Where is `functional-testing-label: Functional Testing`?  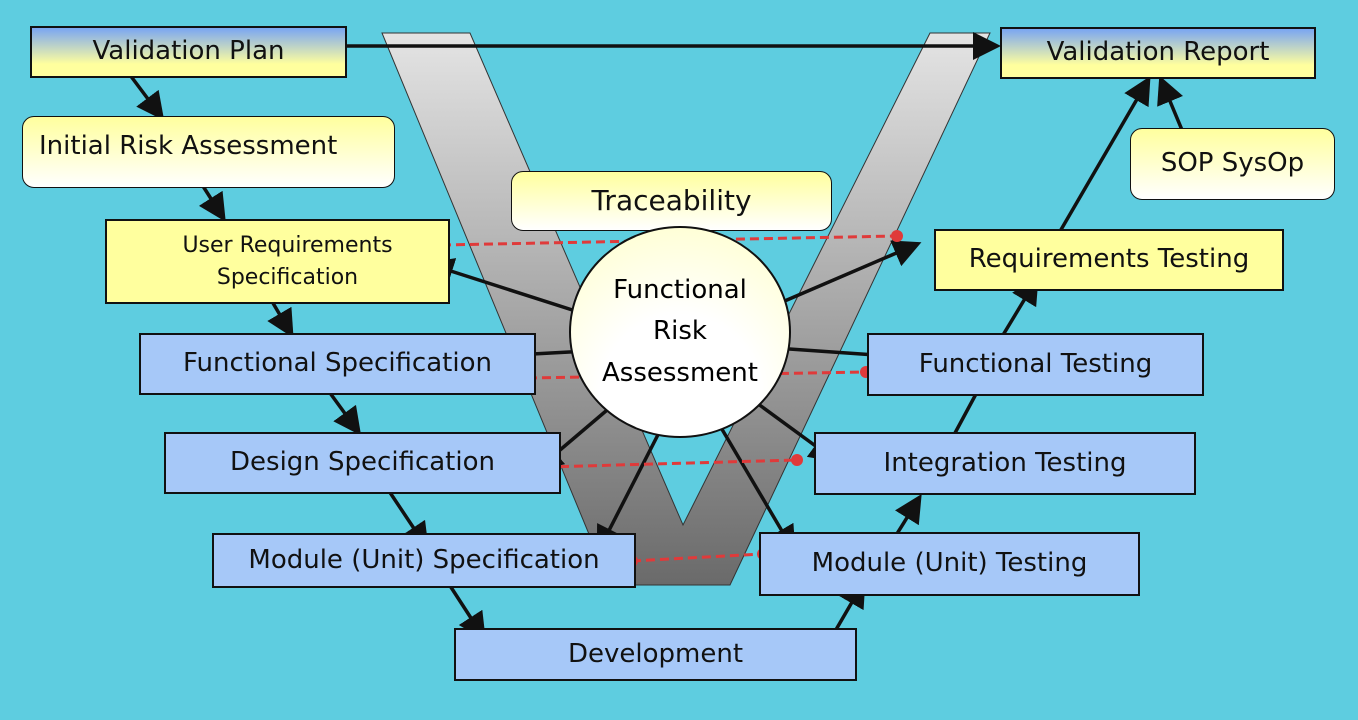 functional-testing-label: Functional Testing is located at coordinates (1035, 363).